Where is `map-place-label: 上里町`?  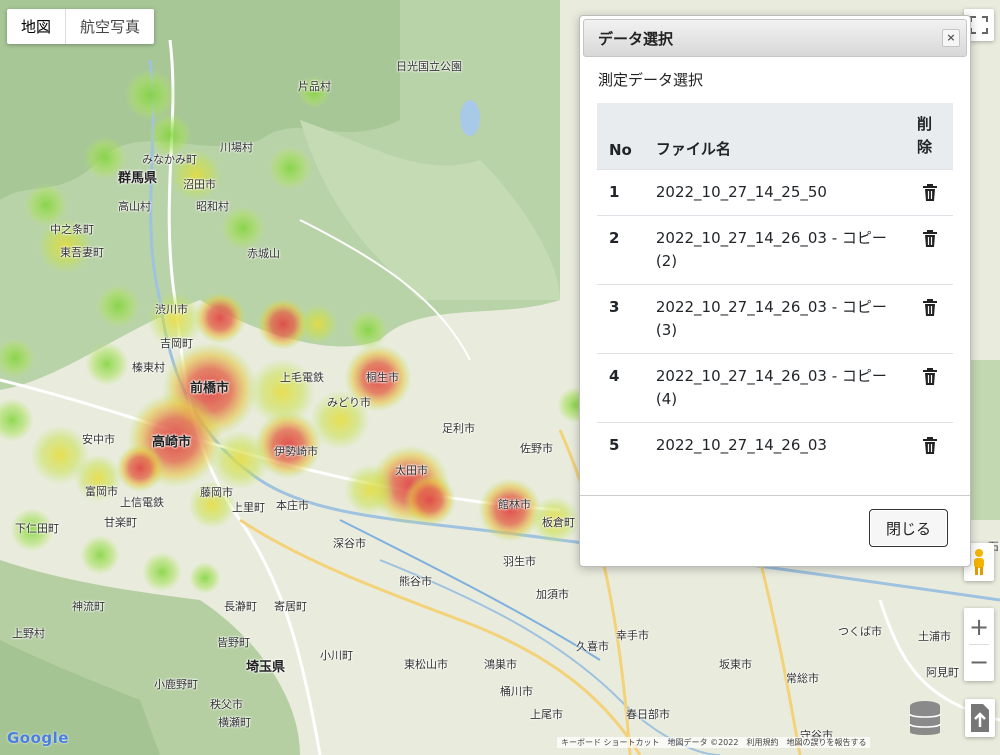 map-place-label: 上里町 is located at coordinates (248, 507).